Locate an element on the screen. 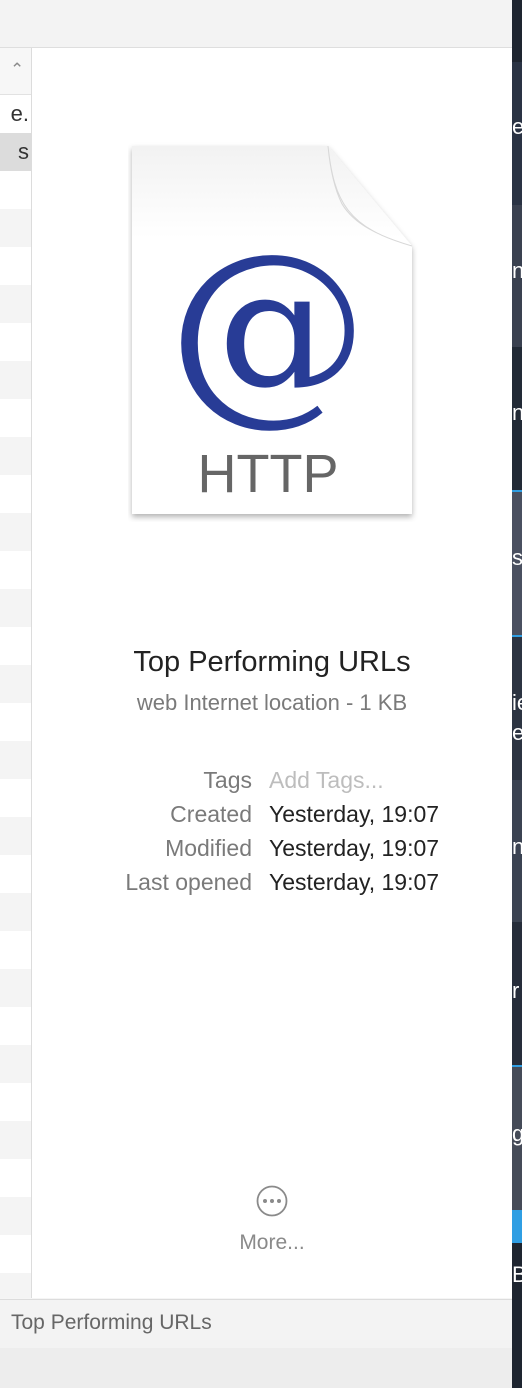 The height and width of the screenshot is (1388, 522). list-column-header: ⌃ is located at coordinates (15, 71).